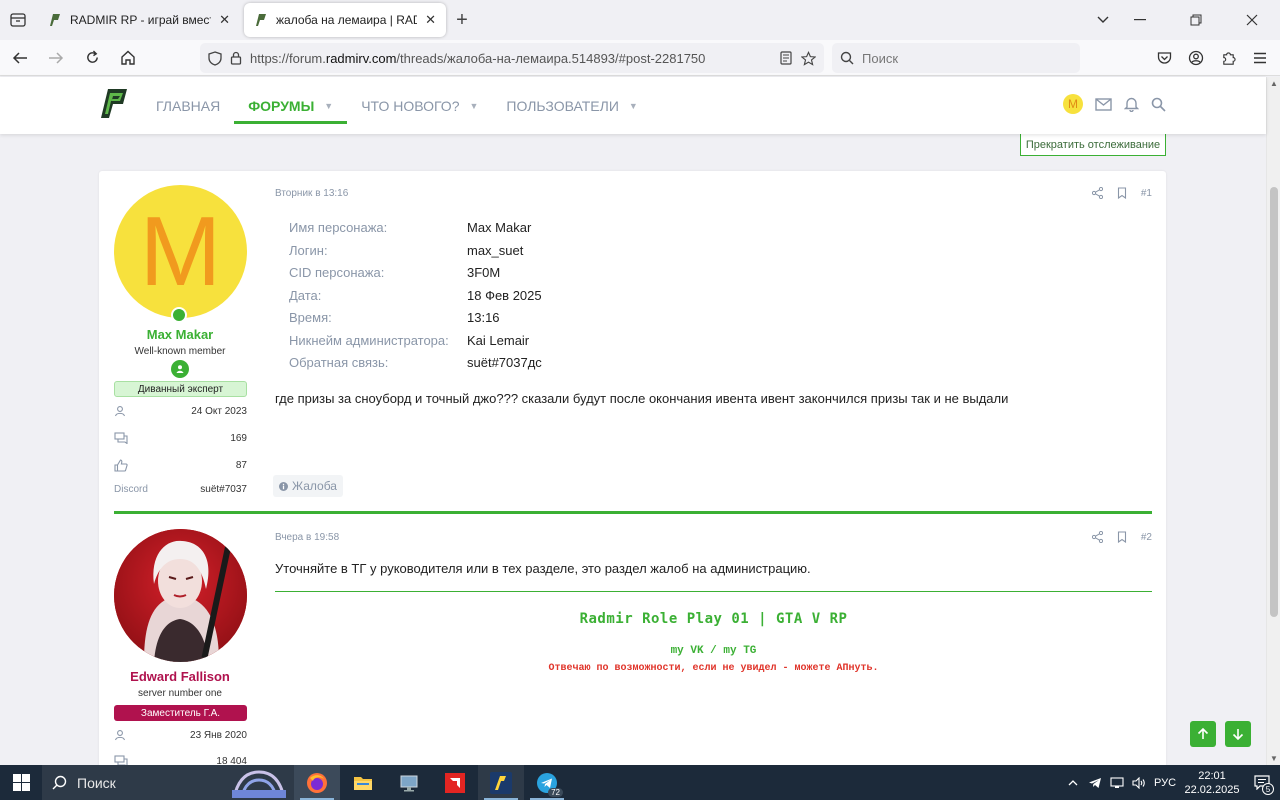  Describe the element at coordinates (1164, 58) in the screenshot. I see `pocket-icon` at that location.